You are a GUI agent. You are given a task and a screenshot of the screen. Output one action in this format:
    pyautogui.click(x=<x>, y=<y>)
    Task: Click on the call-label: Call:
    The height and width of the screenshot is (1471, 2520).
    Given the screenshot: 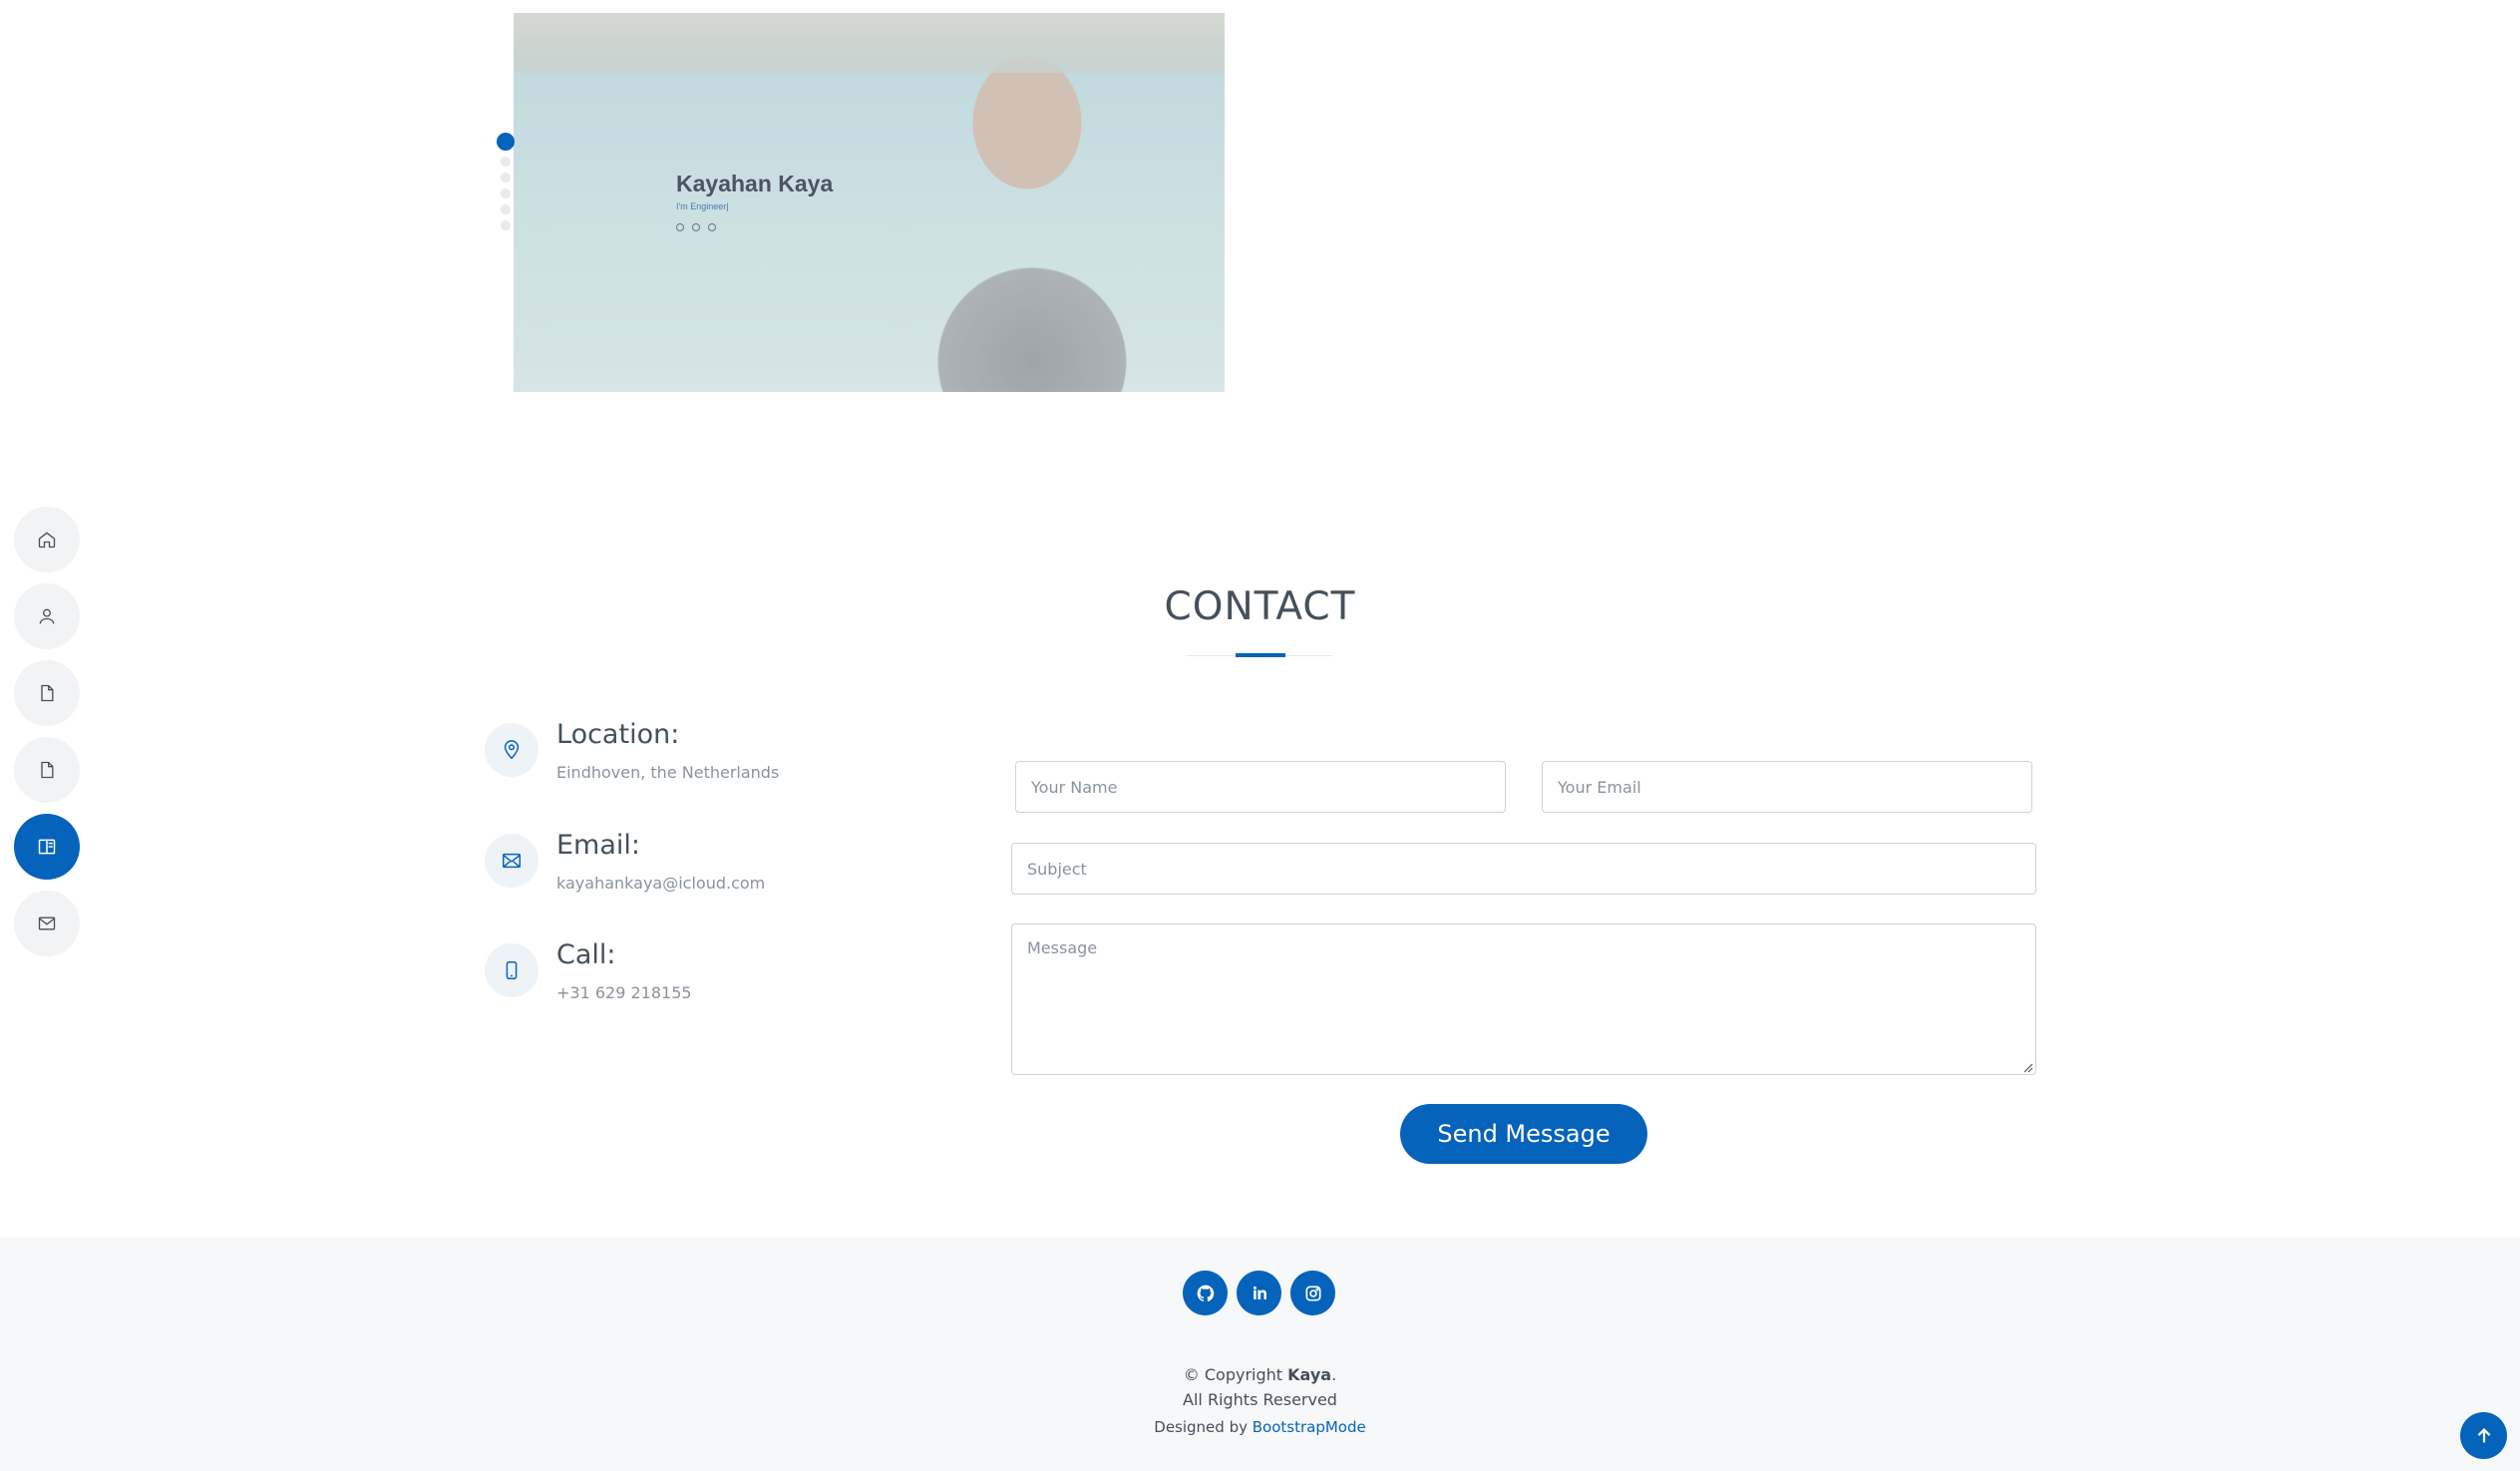 What is the action you would take?
    pyautogui.click(x=586, y=954)
    